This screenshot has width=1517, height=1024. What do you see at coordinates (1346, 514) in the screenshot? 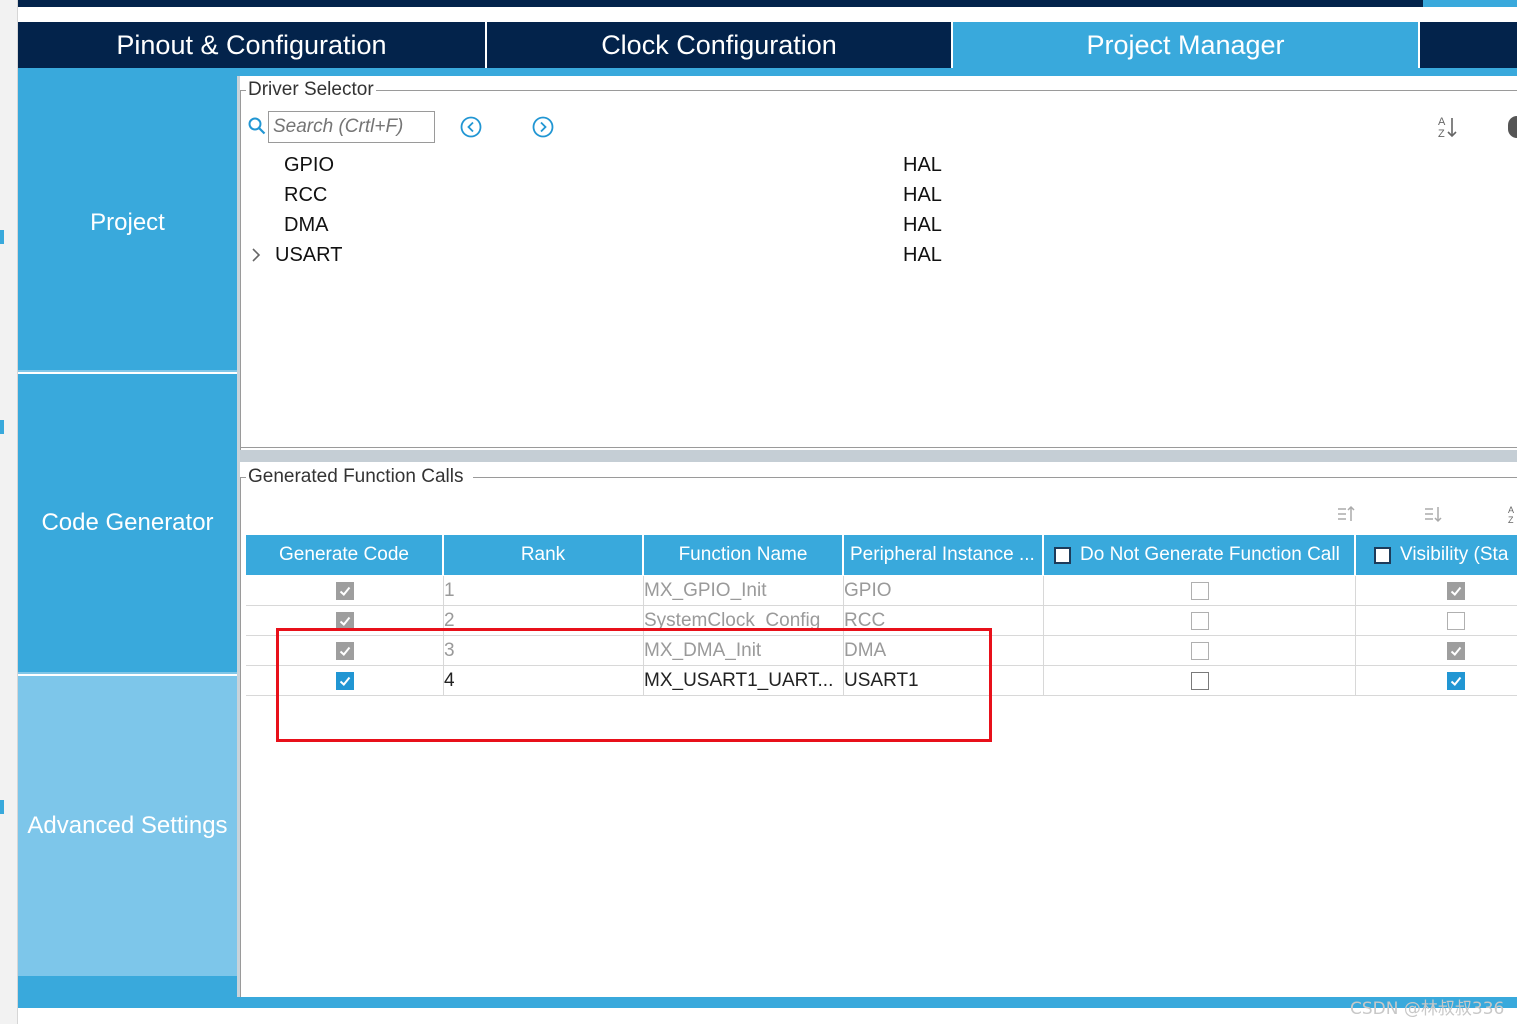
I see `move-up-icon` at bounding box center [1346, 514].